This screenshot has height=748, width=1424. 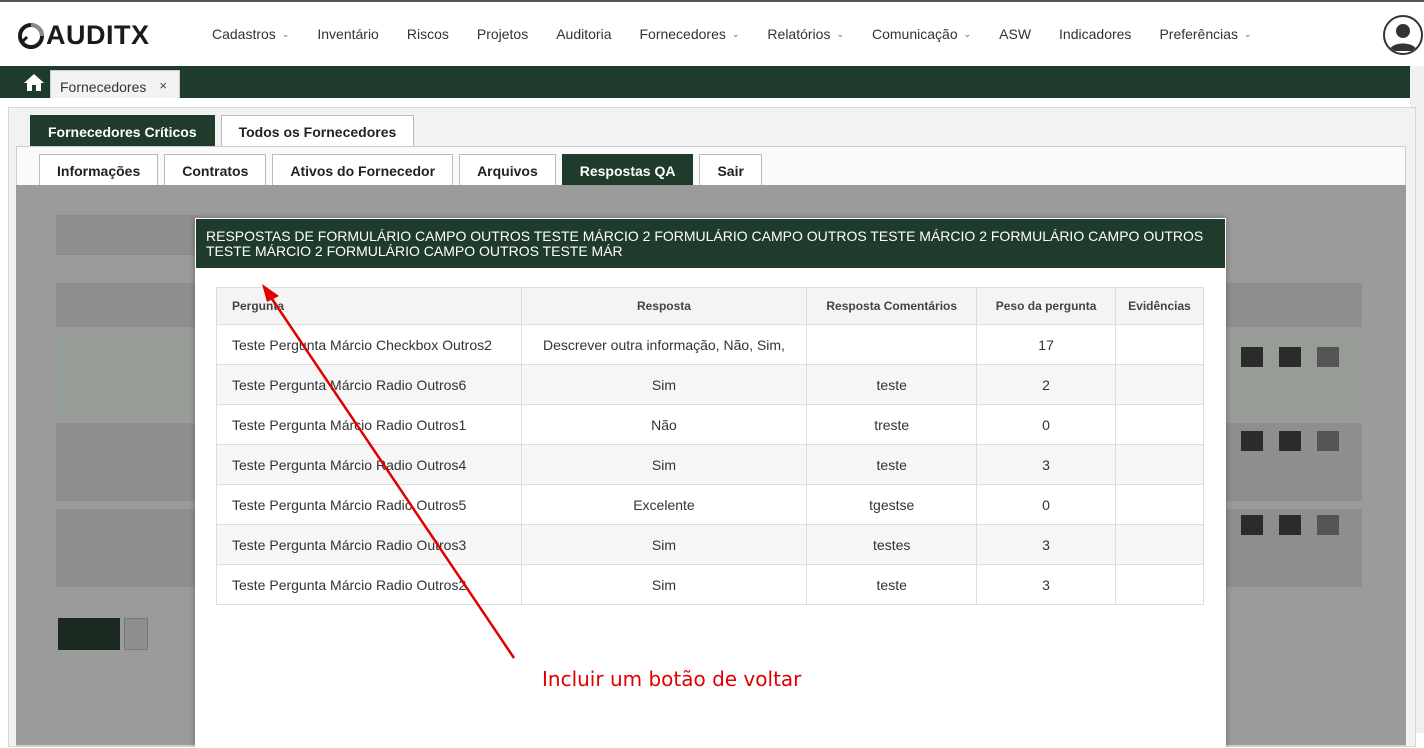 I want to click on table-cell: Teste Pergunta Márcio Radio Outros1, so click(x=369, y=424).